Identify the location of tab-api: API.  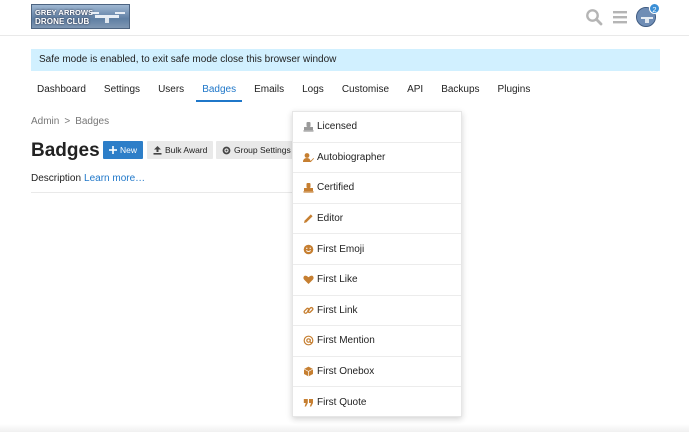
(415, 91).